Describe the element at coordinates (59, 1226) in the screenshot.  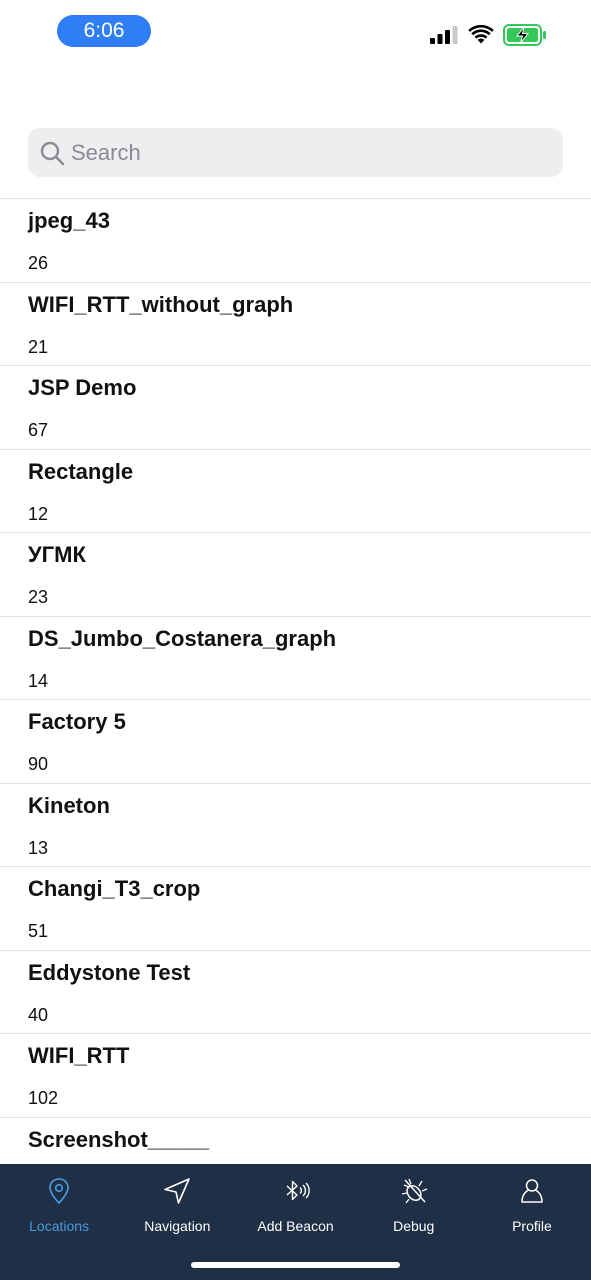
I see `tab-label: Locations` at that location.